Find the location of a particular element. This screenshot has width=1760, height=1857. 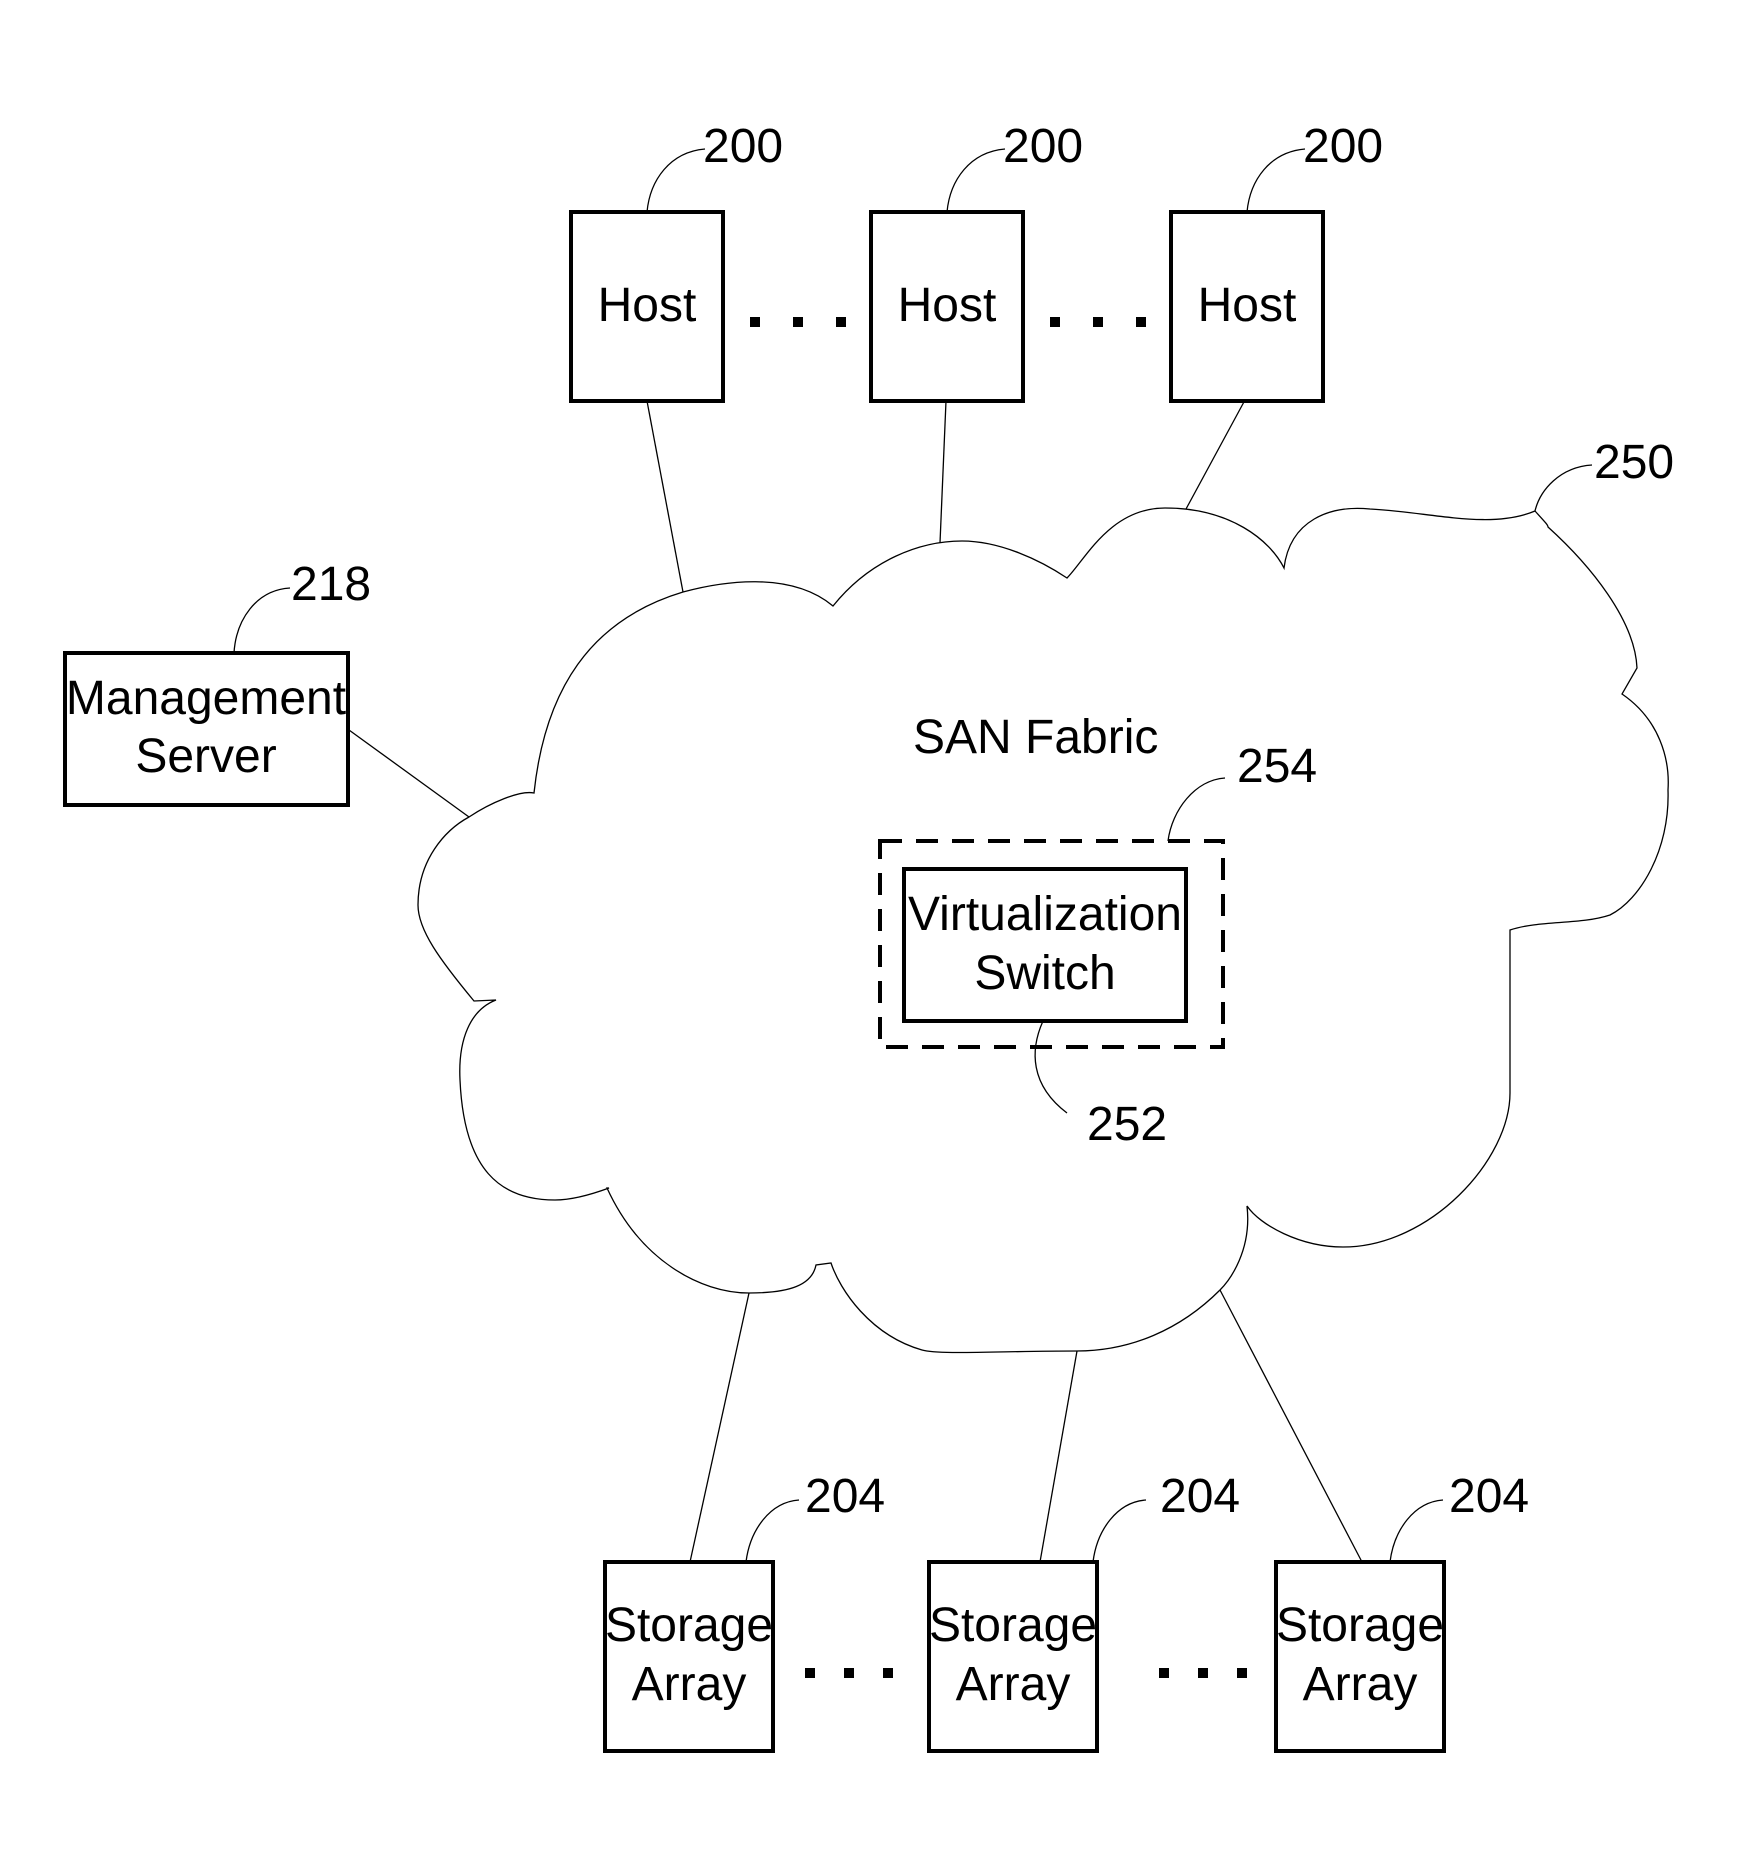

host-1-ref-leader is located at coordinates (676, 180).